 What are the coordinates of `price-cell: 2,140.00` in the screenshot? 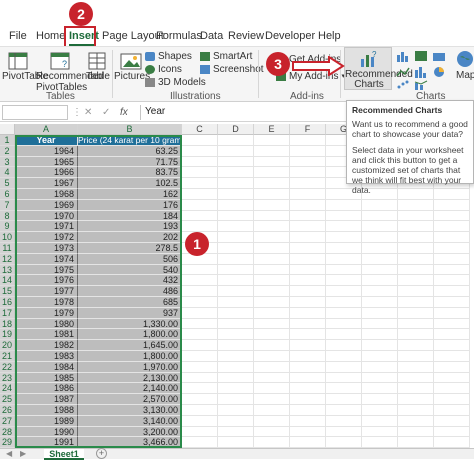 It's located at (130, 389).